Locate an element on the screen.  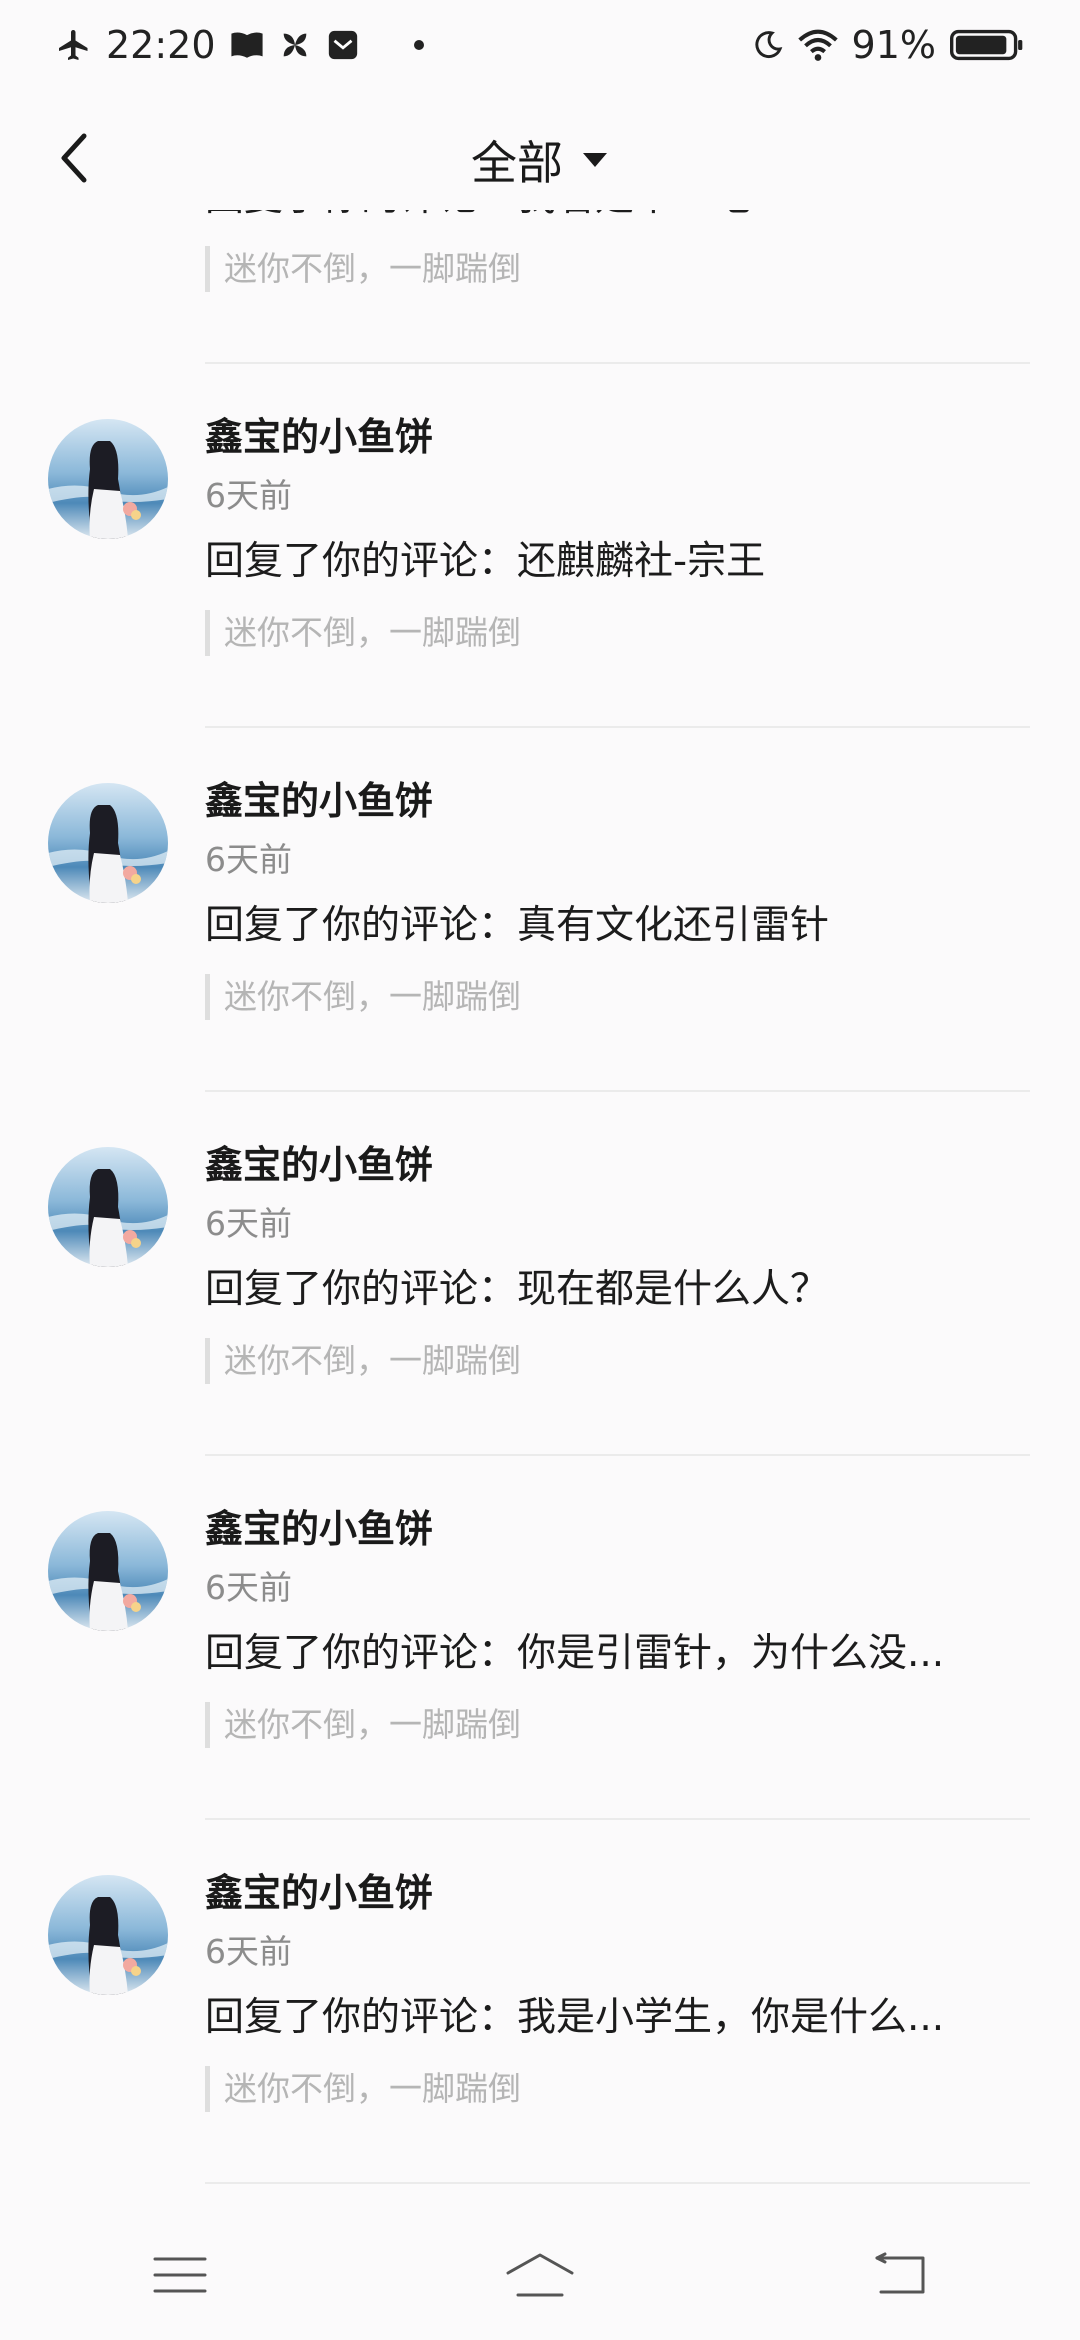
status-time: 22:20 is located at coordinates (161, 45).